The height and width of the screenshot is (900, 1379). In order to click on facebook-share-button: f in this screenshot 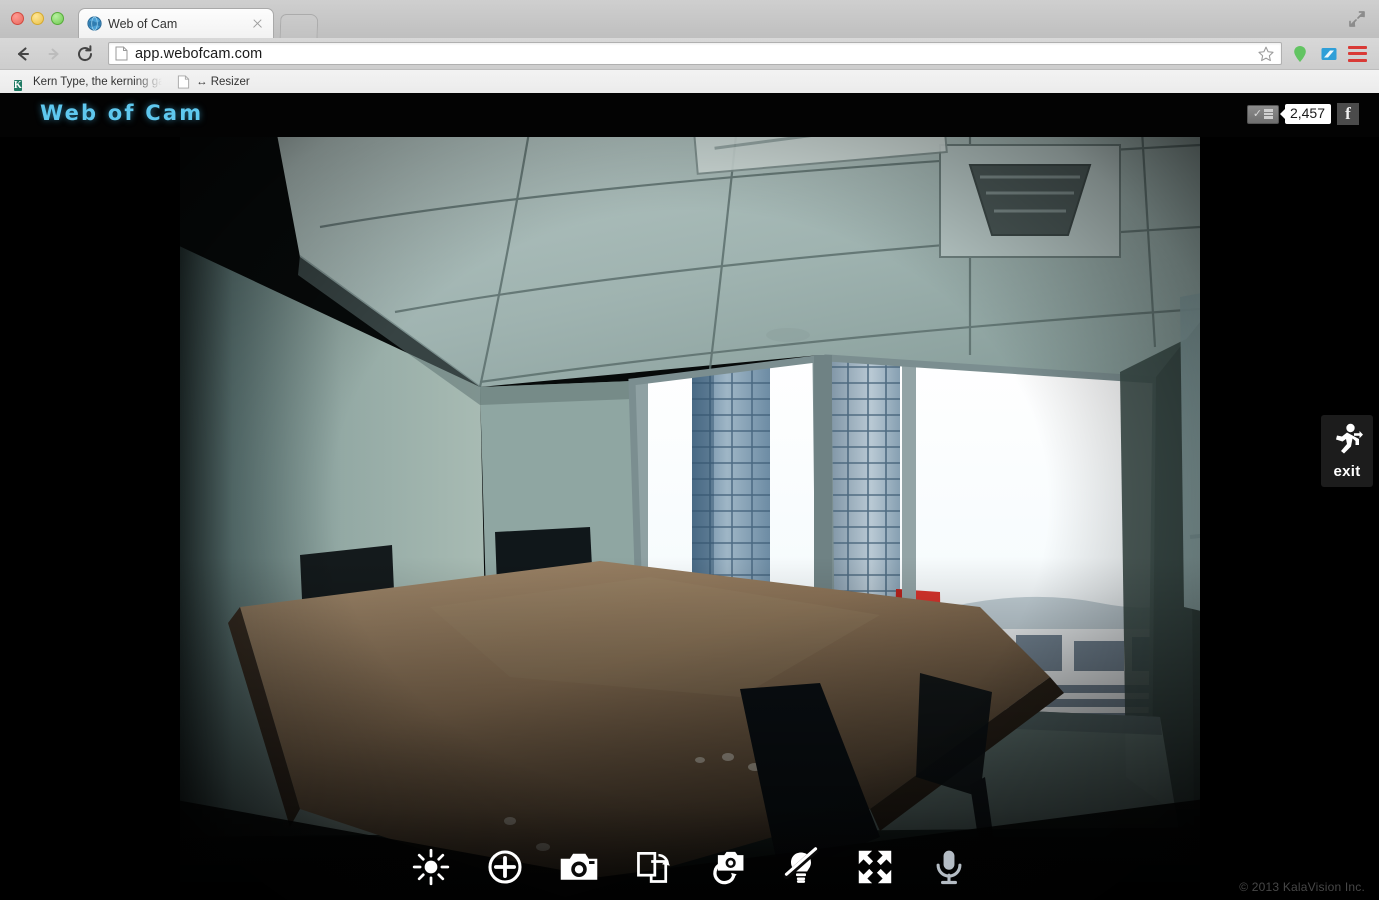, I will do `click(1348, 114)`.